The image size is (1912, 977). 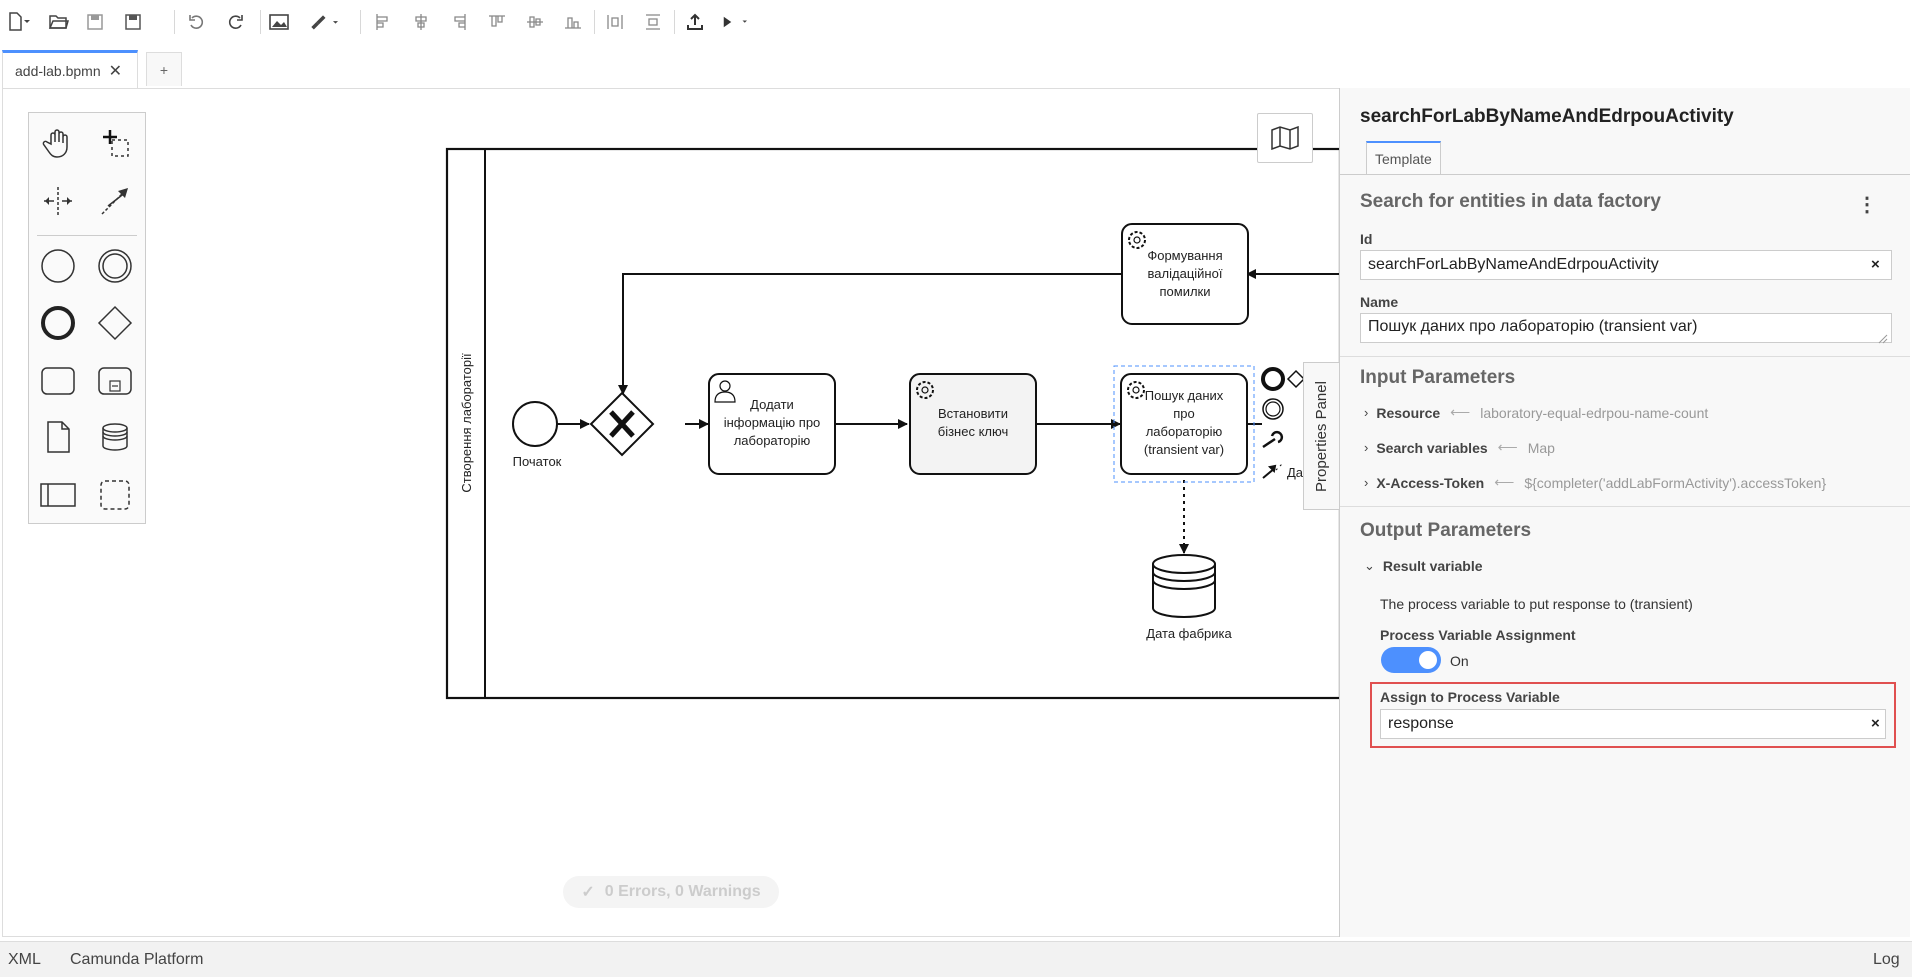 I want to click on assign-label: Assign to Process Variable, so click(x=1470, y=697).